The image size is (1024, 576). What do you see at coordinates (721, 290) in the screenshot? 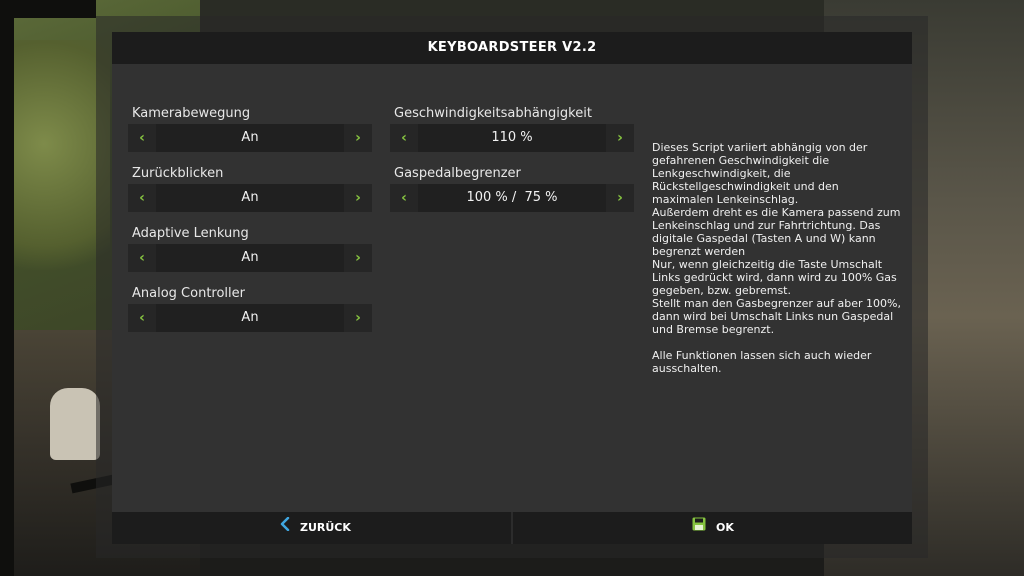
I see `description-line: gegeben, bzw. gebremst.` at bounding box center [721, 290].